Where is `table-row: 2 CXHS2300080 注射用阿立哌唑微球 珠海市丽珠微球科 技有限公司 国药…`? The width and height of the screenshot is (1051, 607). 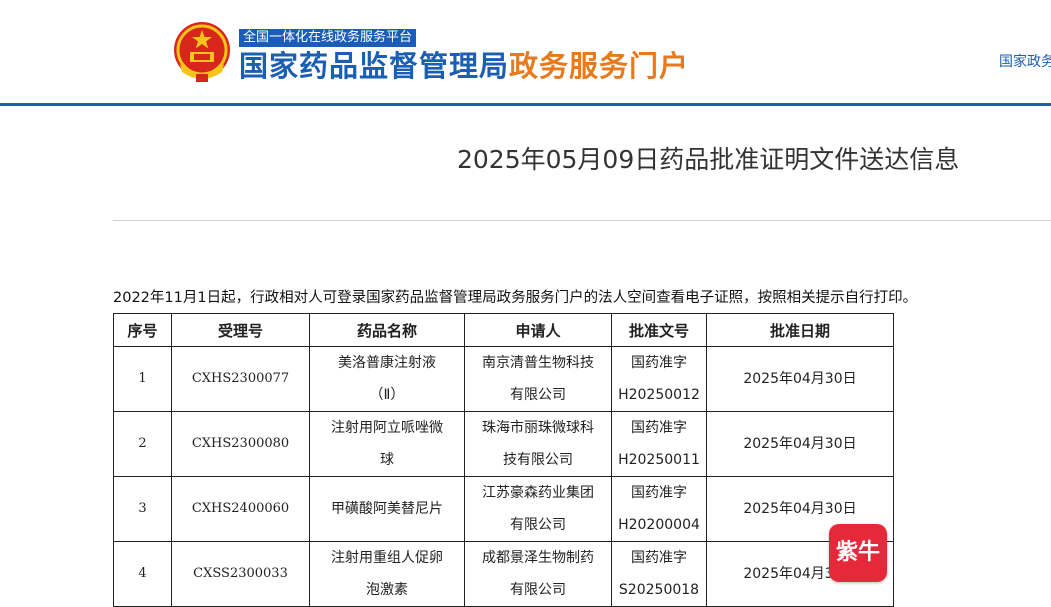 table-row: 2 CXHS2300080 注射用阿立哌唑微球 珠海市丽珠微球科 技有限公司 国药… is located at coordinates (503, 444).